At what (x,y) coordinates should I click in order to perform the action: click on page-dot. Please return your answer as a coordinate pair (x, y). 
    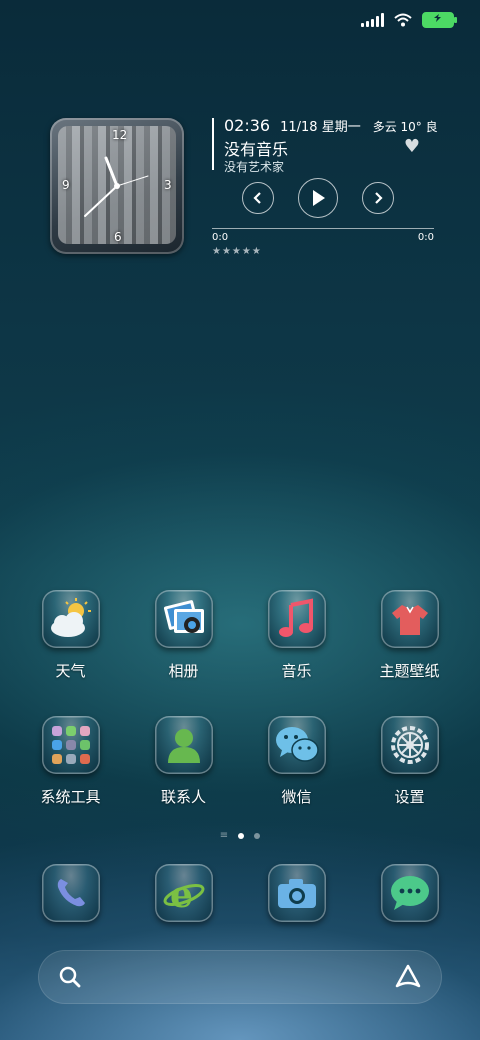
    Looking at the image, I should click on (257, 835).